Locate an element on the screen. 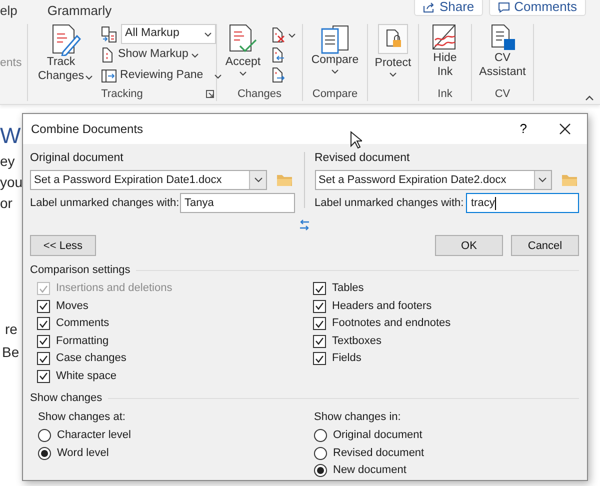 This screenshot has width=600, height=486. document-text: ey is located at coordinates (7, 161).